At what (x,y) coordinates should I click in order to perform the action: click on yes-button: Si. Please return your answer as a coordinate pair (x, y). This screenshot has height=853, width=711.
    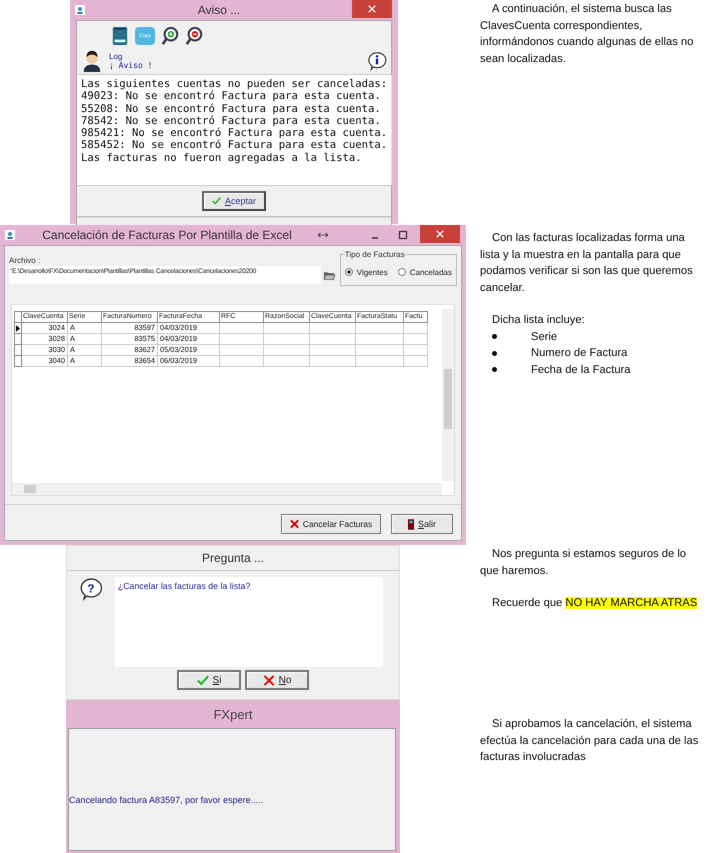
    Looking at the image, I should click on (209, 680).